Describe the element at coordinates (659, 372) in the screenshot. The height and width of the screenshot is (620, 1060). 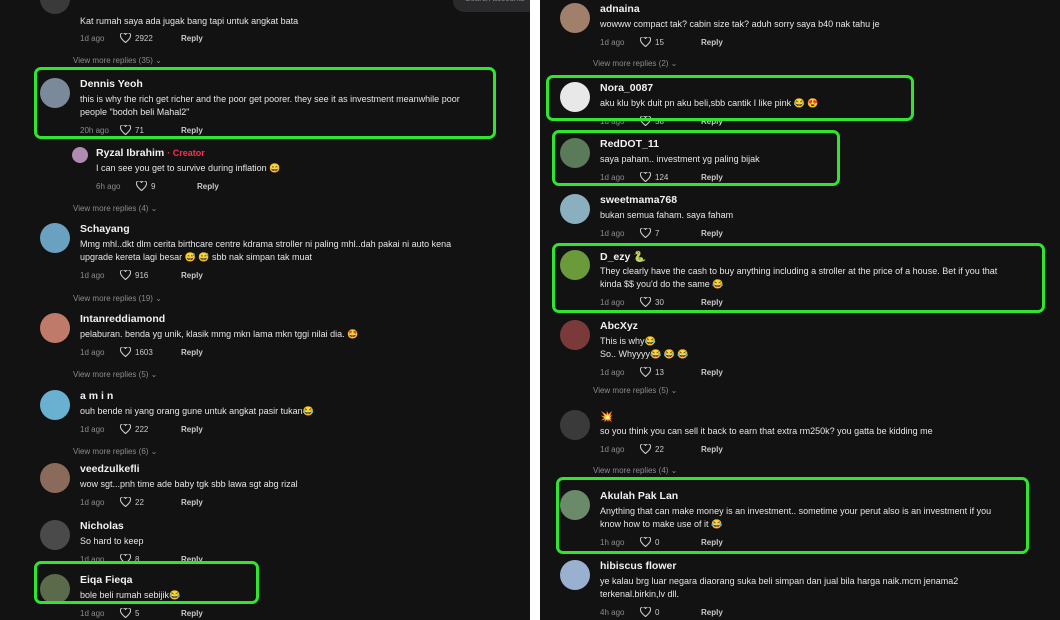
I see `like-count: 13` at that location.